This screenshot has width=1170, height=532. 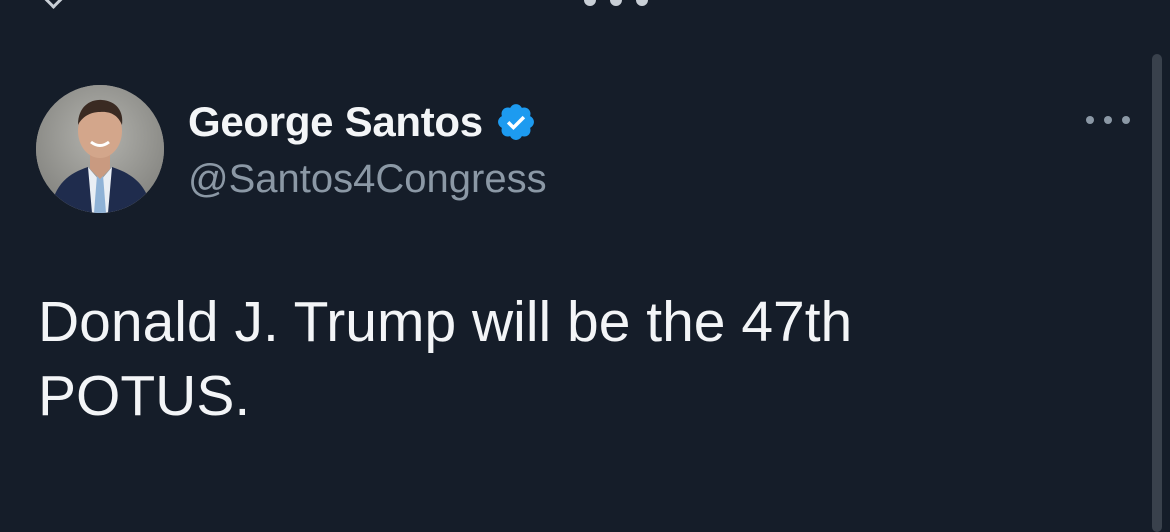 I want to click on scrollbar, so click(x=1157, y=293).